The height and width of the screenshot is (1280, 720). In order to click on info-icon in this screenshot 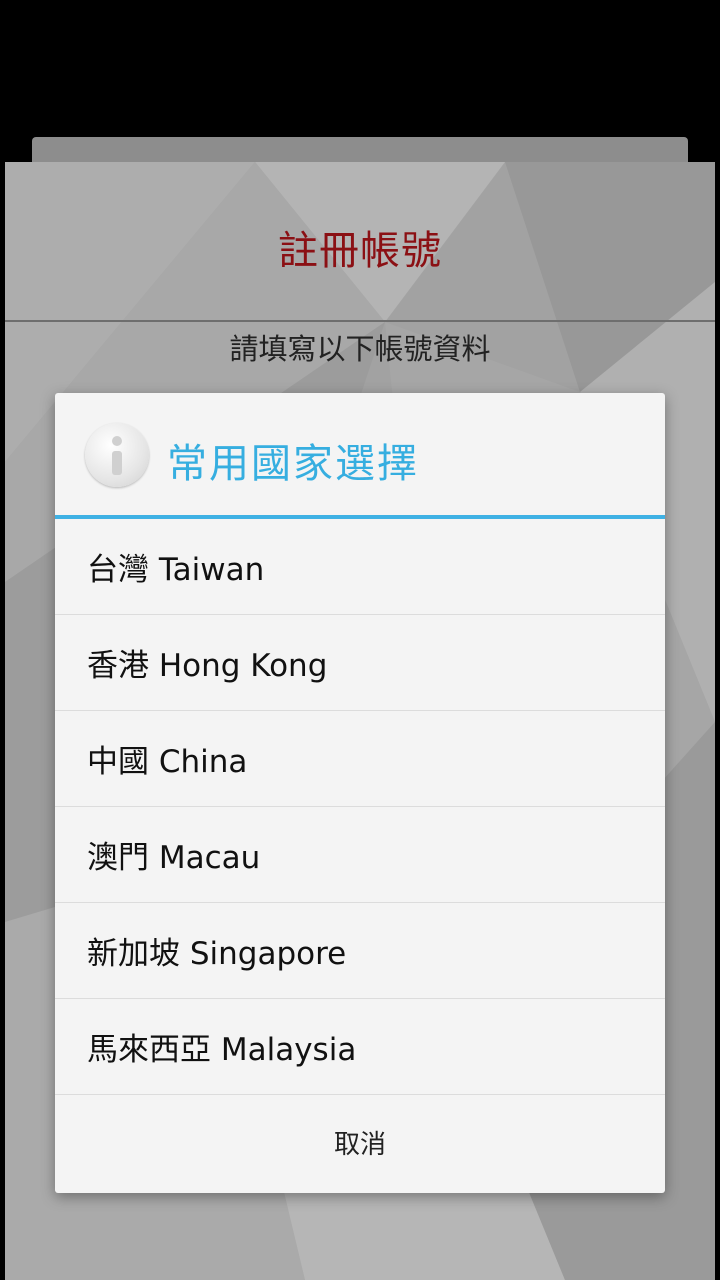, I will do `click(117, 455)`.